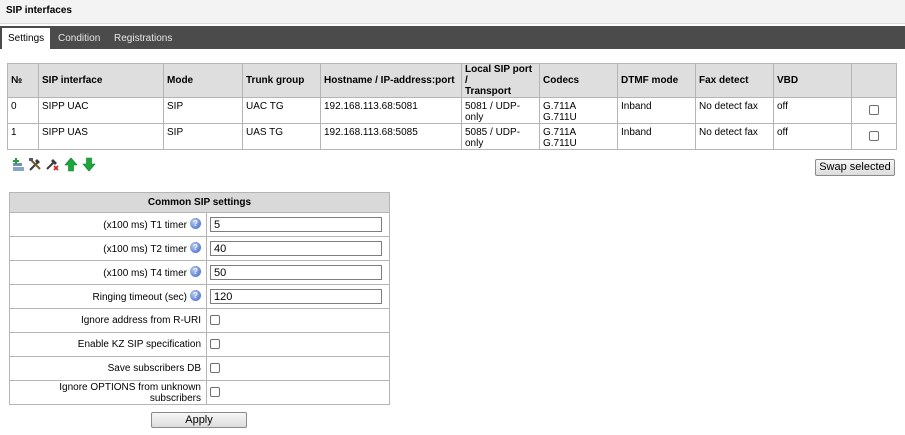  What do you see at coordinates (52, 164) in the screenshot?
I see `delete-icon` at bounding box center [52, 164].